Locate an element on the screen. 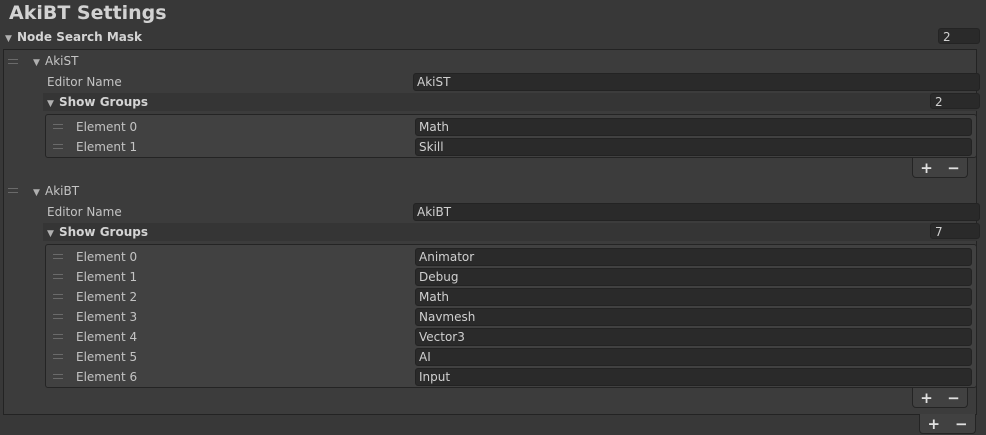 This screenshot has width=986, height=435. item-name: AkiBT is located at coordinates (62, 191).